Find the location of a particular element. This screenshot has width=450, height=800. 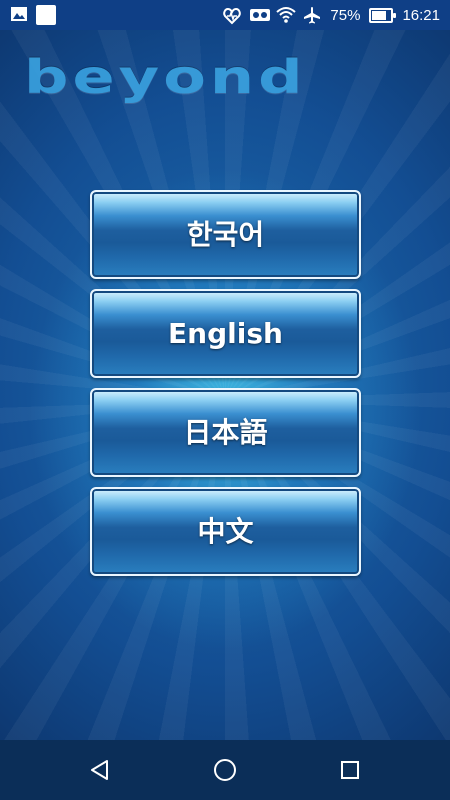

back-button is located at coordinates (100, 770).